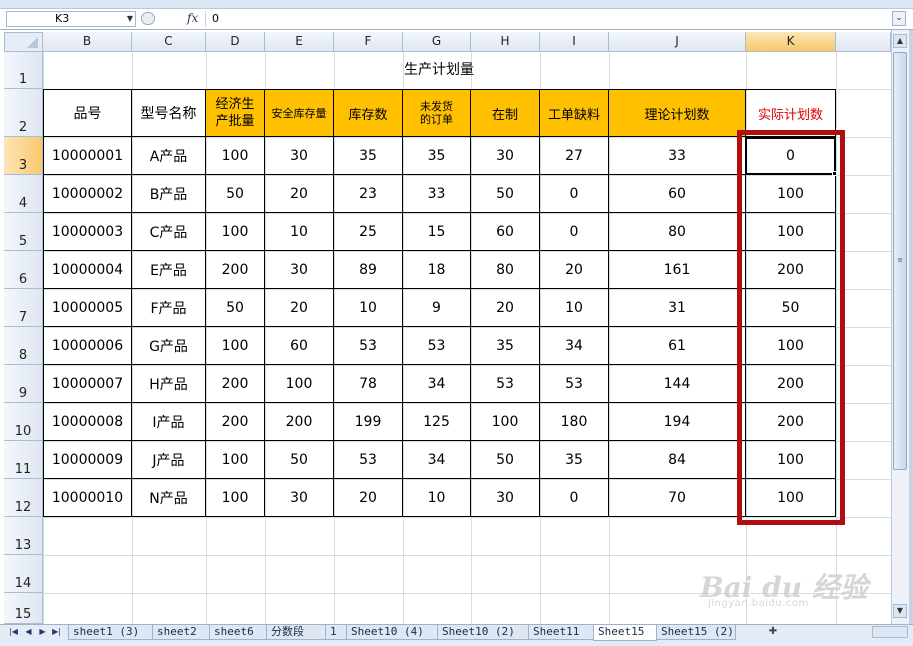 This screenshot has height=646, width=913. I want to click on column-header-f: F, so click(368, 42).